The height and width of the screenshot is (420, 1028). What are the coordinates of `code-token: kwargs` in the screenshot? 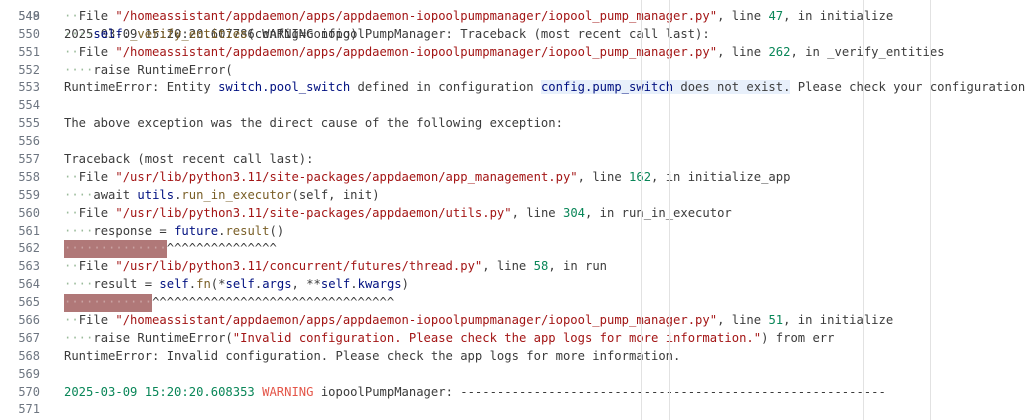 It's located at (379, 284).